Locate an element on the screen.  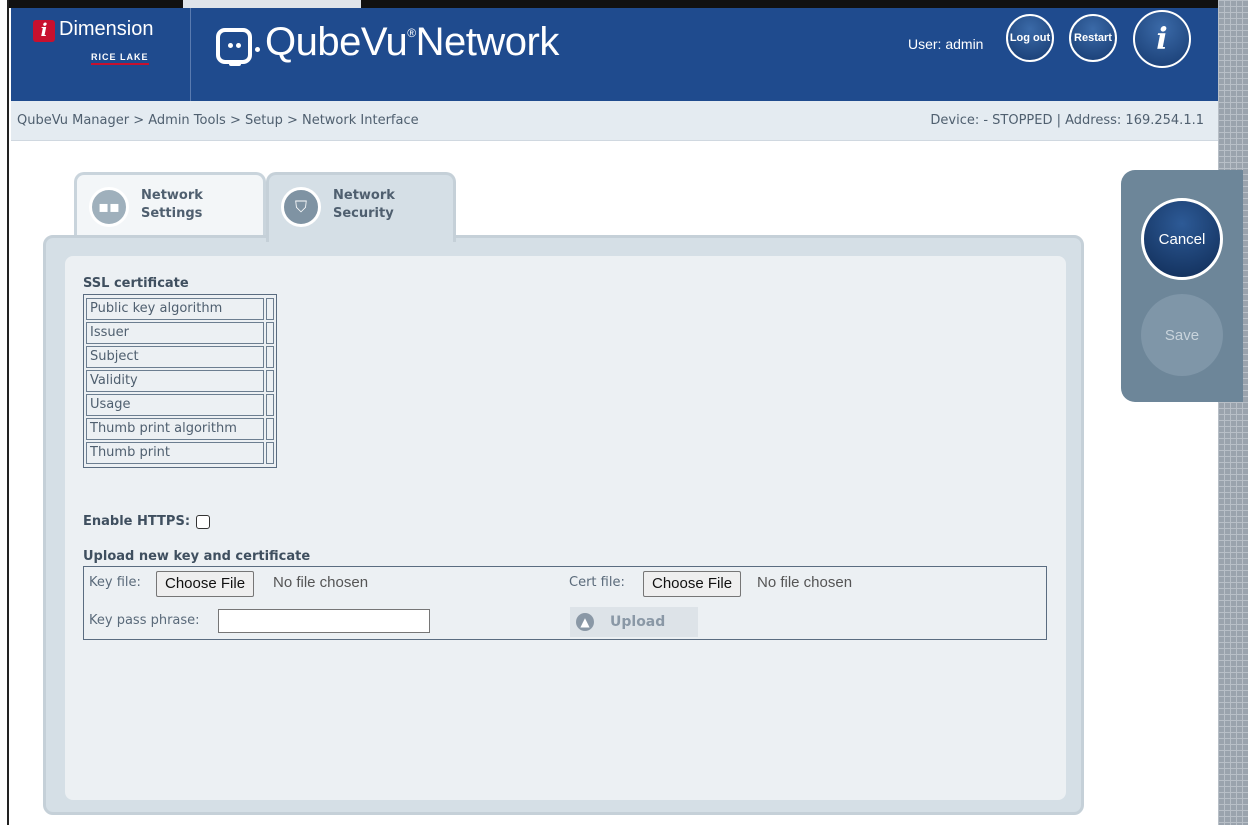
table-row: Public key algorithm is located at coordinates (180, 309).